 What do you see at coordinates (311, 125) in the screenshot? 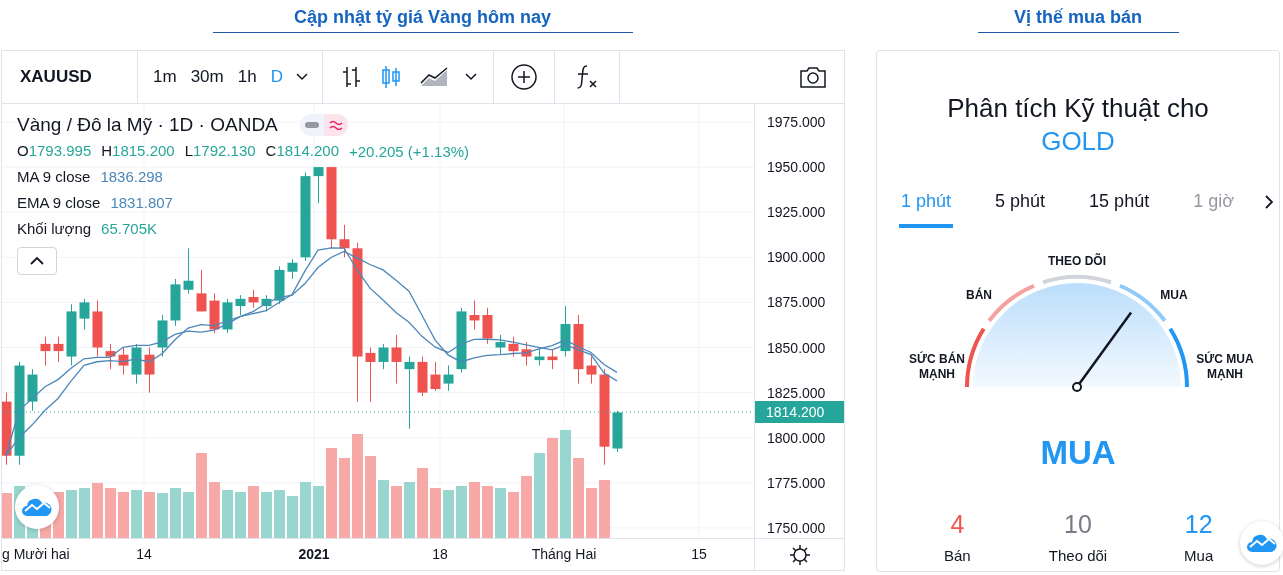
I see `minus-icon` at bounding box center [311, 125].